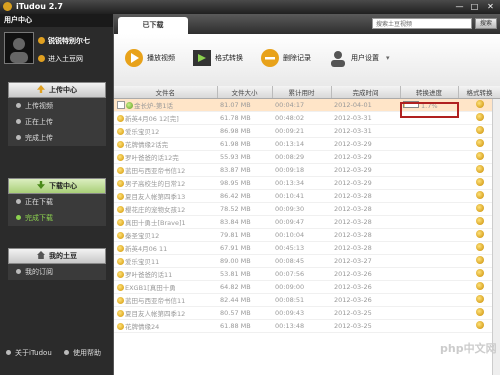 Image resolution: width=500 pixels, height=375 pixels. Describe the element at coordinates (474, 6) in the screenshot. I see `maximize-button: □` at that location.